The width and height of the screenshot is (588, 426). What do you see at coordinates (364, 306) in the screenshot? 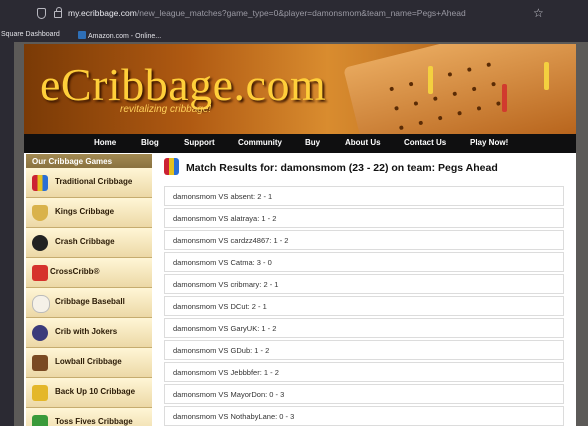
I see `list-item: damonsmom VS DCut: 2 - 1` at bounding box center [364, 306].